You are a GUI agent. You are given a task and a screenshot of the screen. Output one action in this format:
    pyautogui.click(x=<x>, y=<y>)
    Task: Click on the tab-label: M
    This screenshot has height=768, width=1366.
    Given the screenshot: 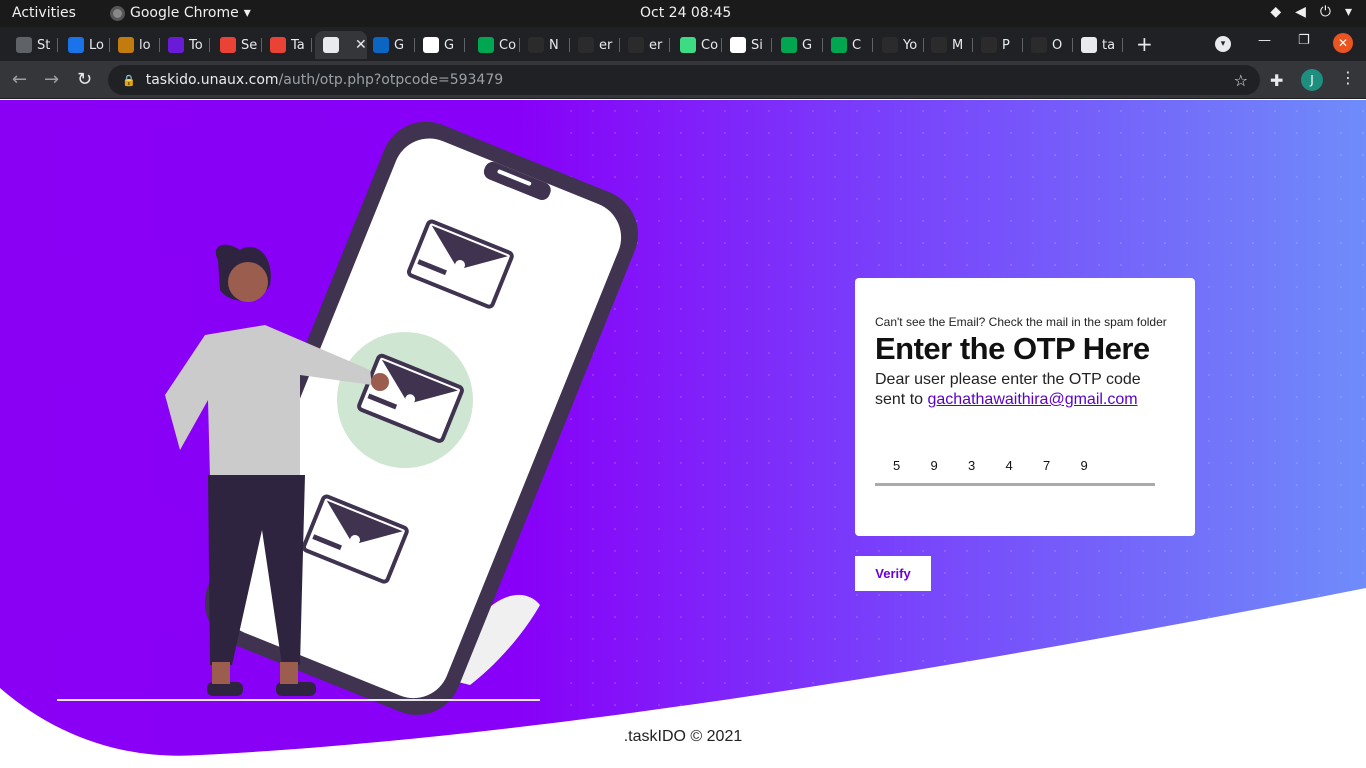 What is the action you would take?
    pyautogui.click(x=958, y=45)
    